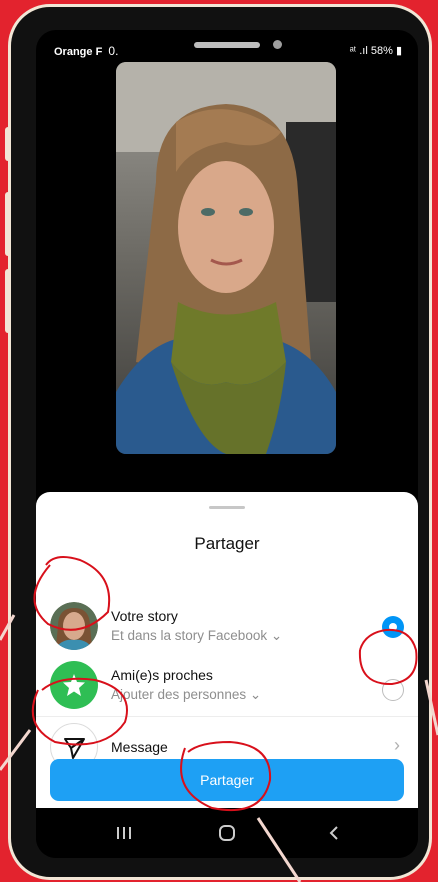  What do you see at coordinates (227, 685) in the screenshot?
I see `row-close-friends: Ami(e)s proches Ajouter des personnes ⌄` at bounding box center [227, 685].